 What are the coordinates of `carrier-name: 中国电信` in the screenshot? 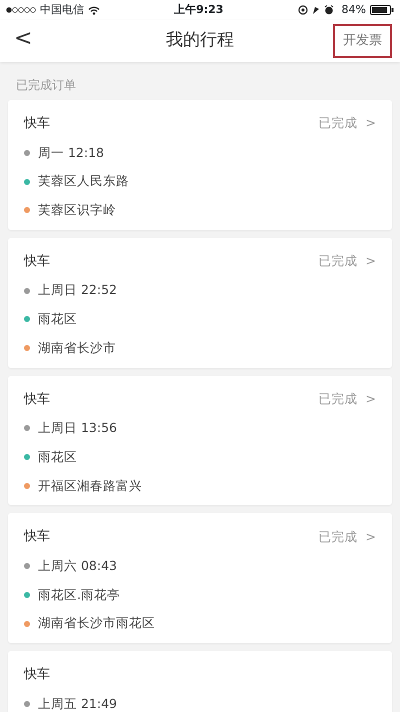 It's located at (62, 10).